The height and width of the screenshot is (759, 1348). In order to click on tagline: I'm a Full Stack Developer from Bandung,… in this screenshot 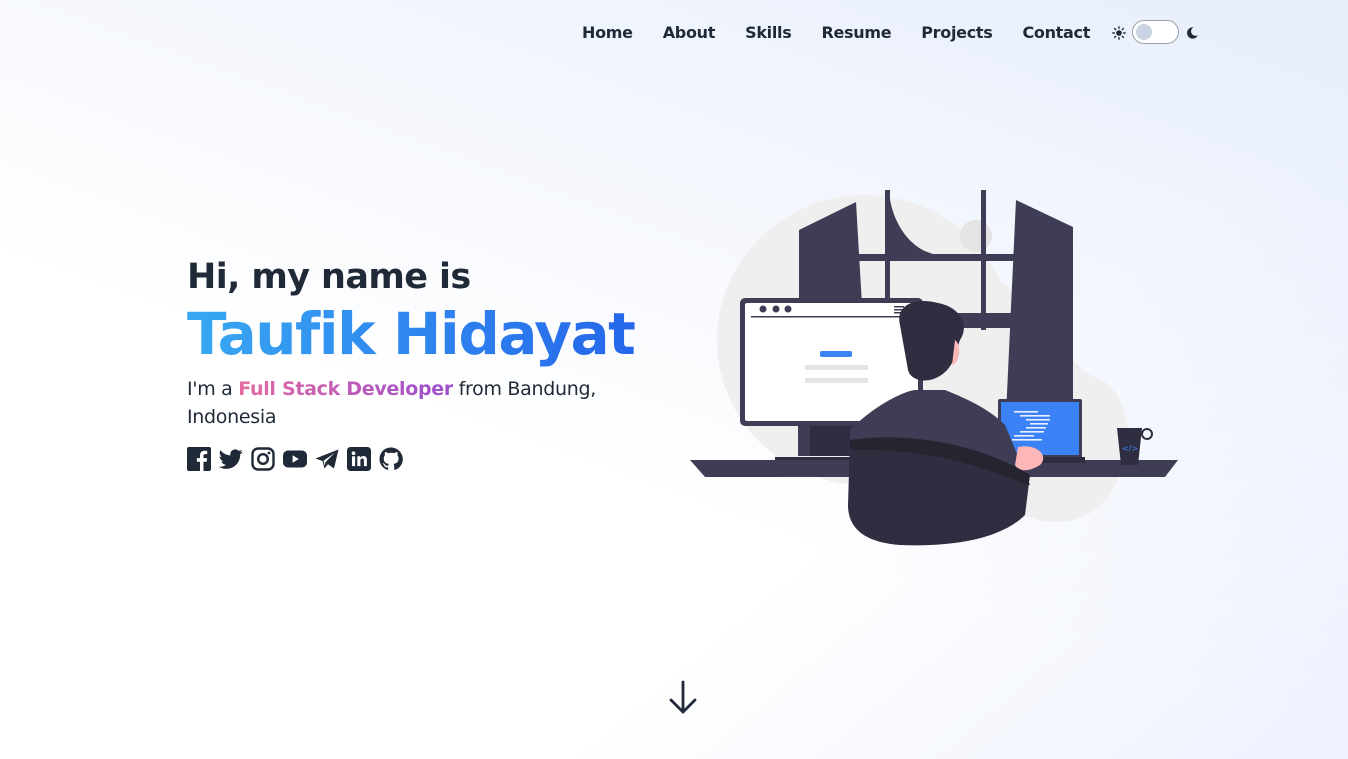, I will do `click(402, 403)`.